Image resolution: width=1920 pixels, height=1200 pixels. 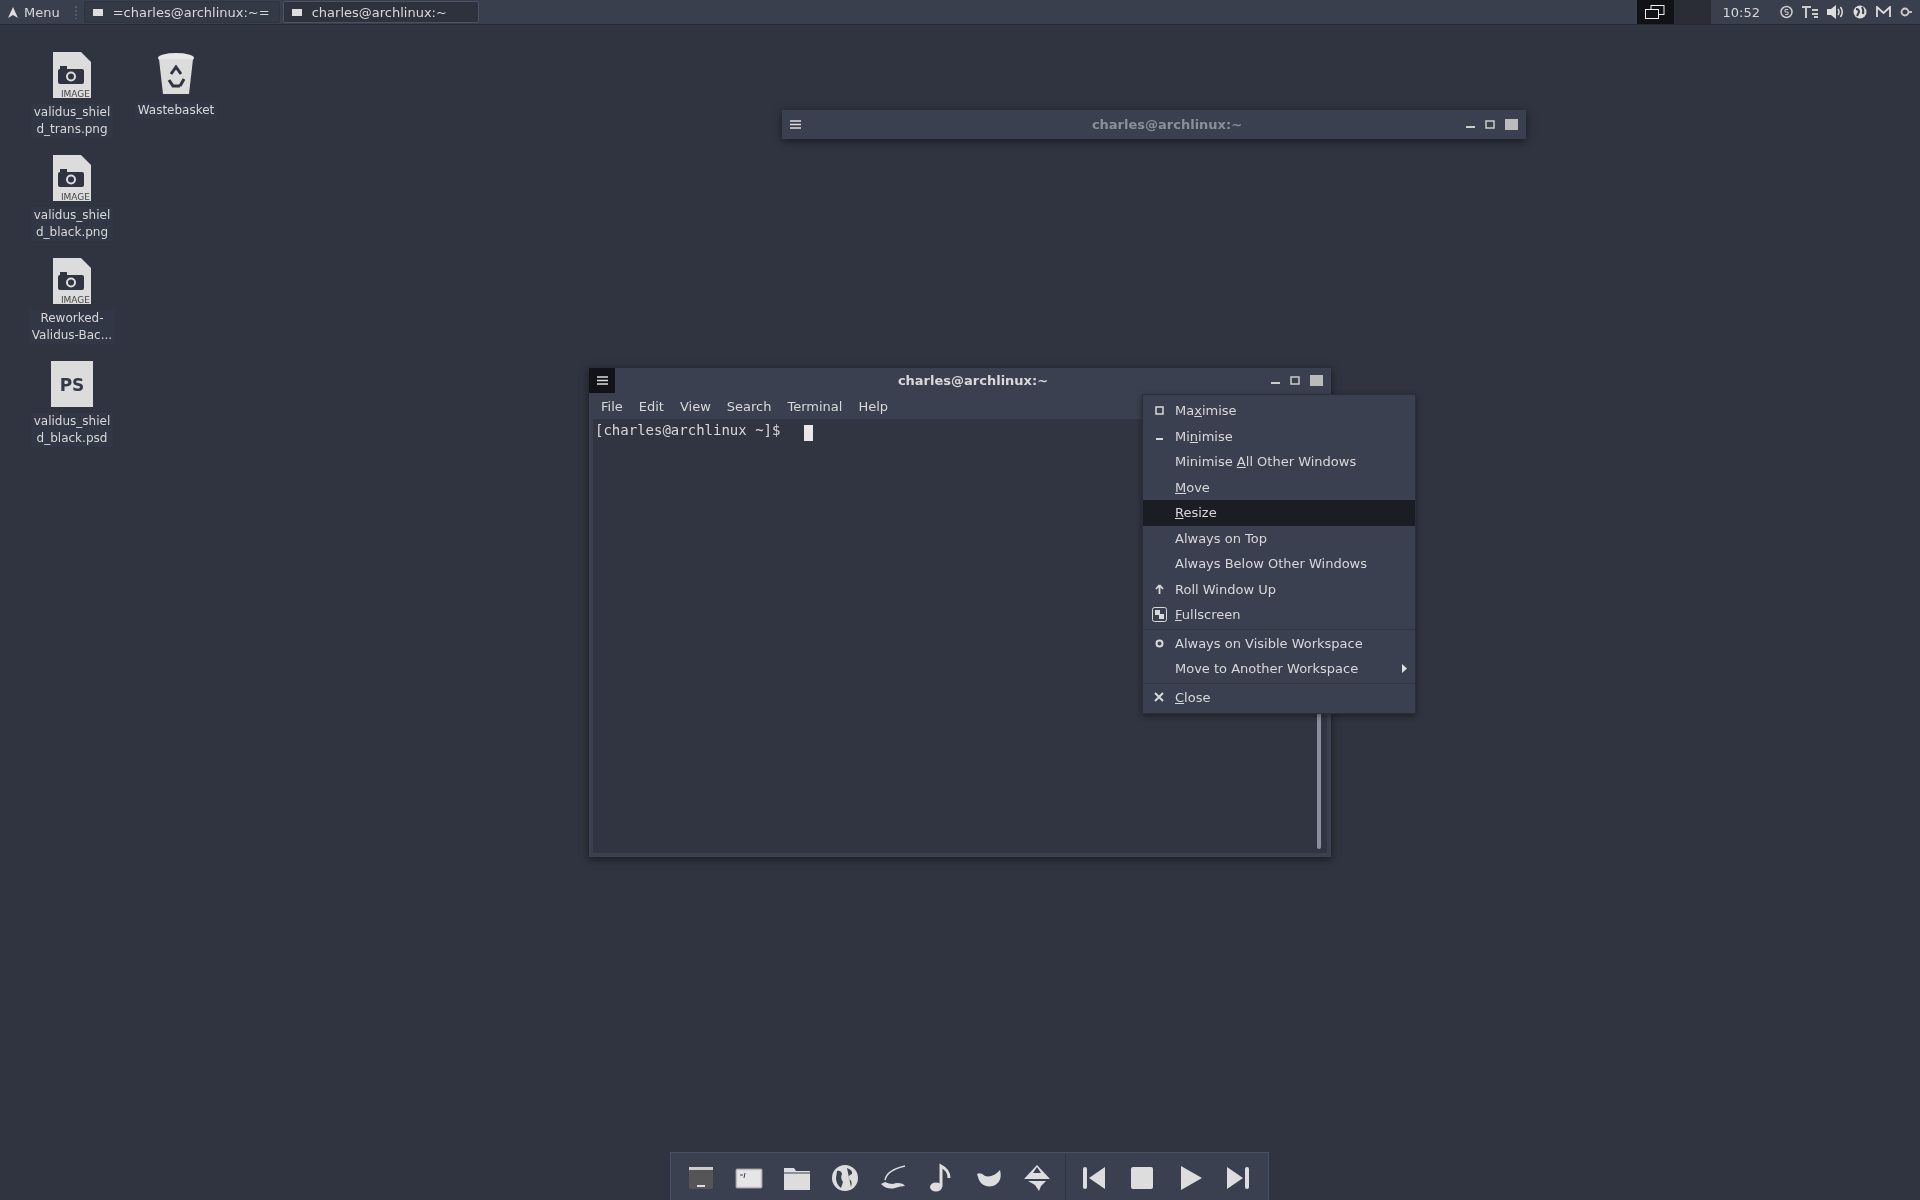 I want to click on workspace-button, so click(x=1655, y=12).